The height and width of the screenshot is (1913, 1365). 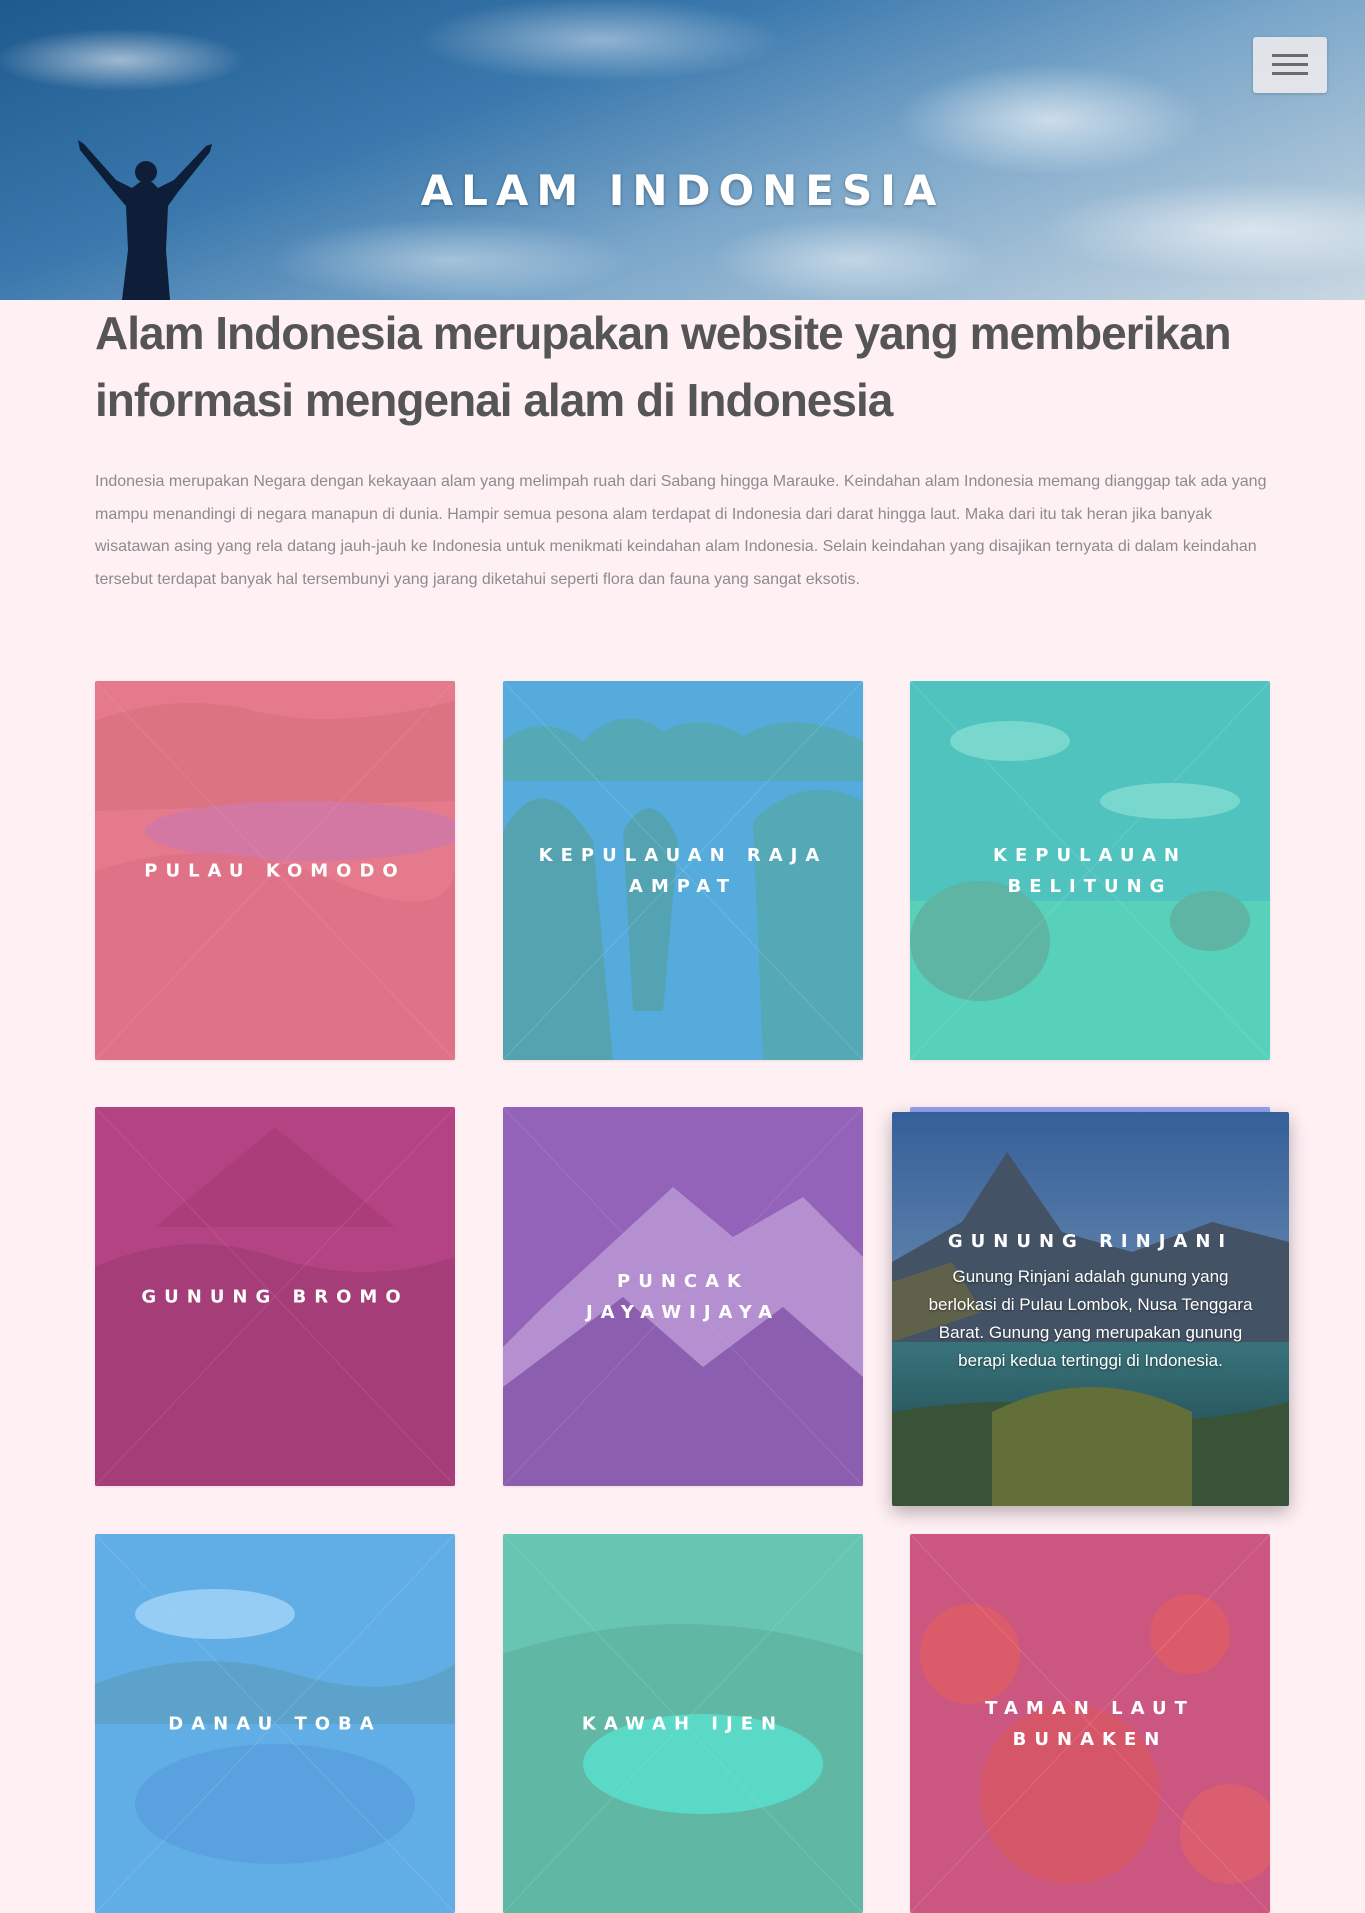 I want to click on site-title: ALAM INDONESIA, so click(x=682, y=190).